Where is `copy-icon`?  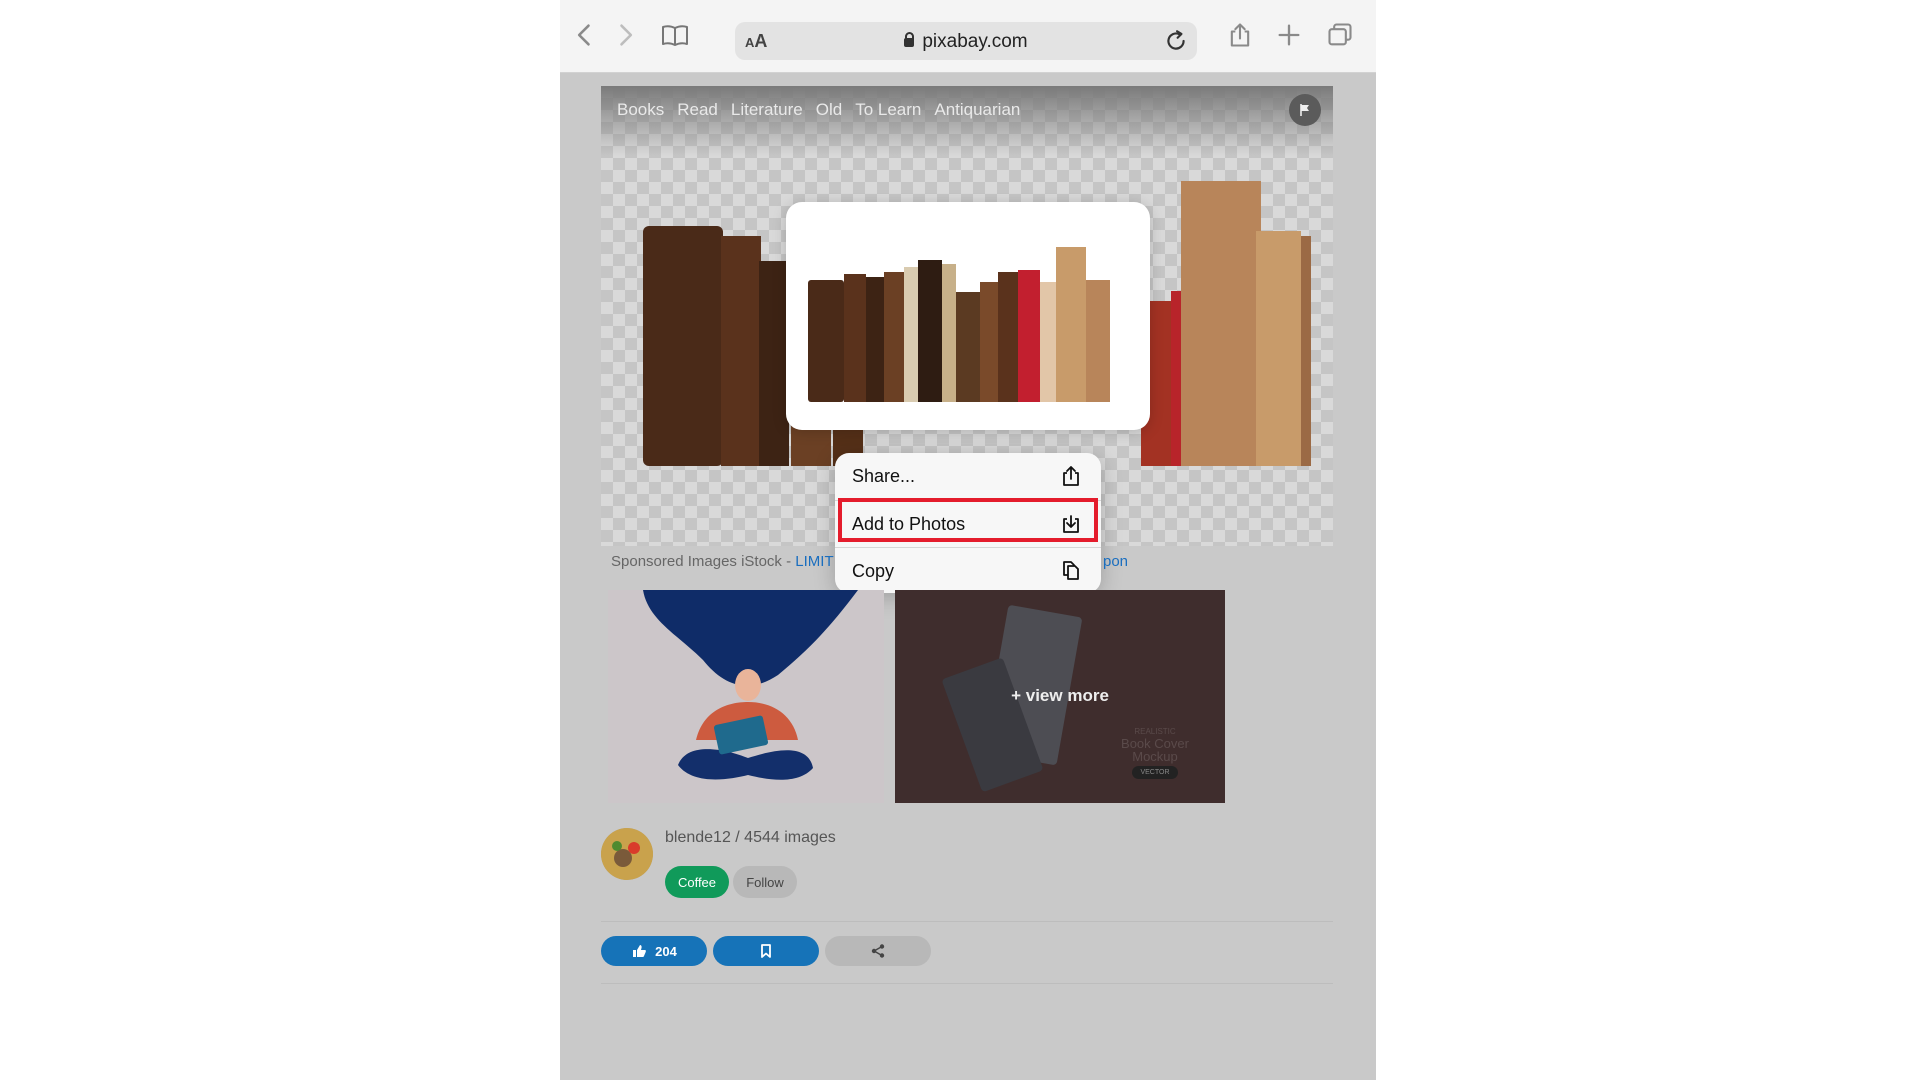
copy-icon is located at coordinates (1071, 570).